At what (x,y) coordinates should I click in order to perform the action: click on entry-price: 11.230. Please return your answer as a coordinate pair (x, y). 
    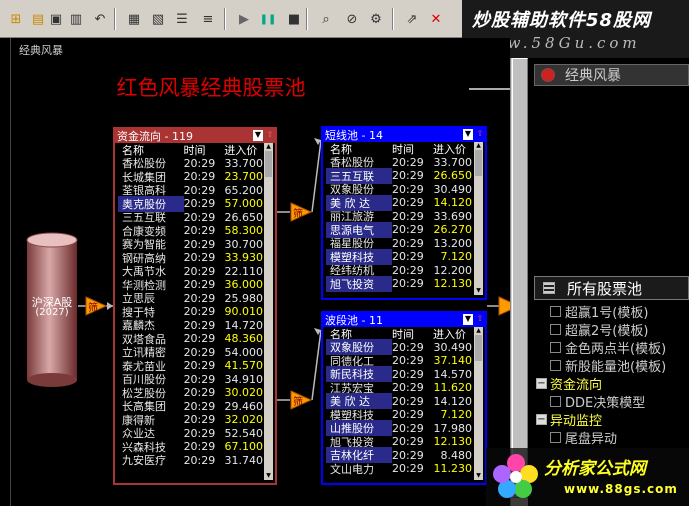
    Looking at the image, I should click on (453, 469).